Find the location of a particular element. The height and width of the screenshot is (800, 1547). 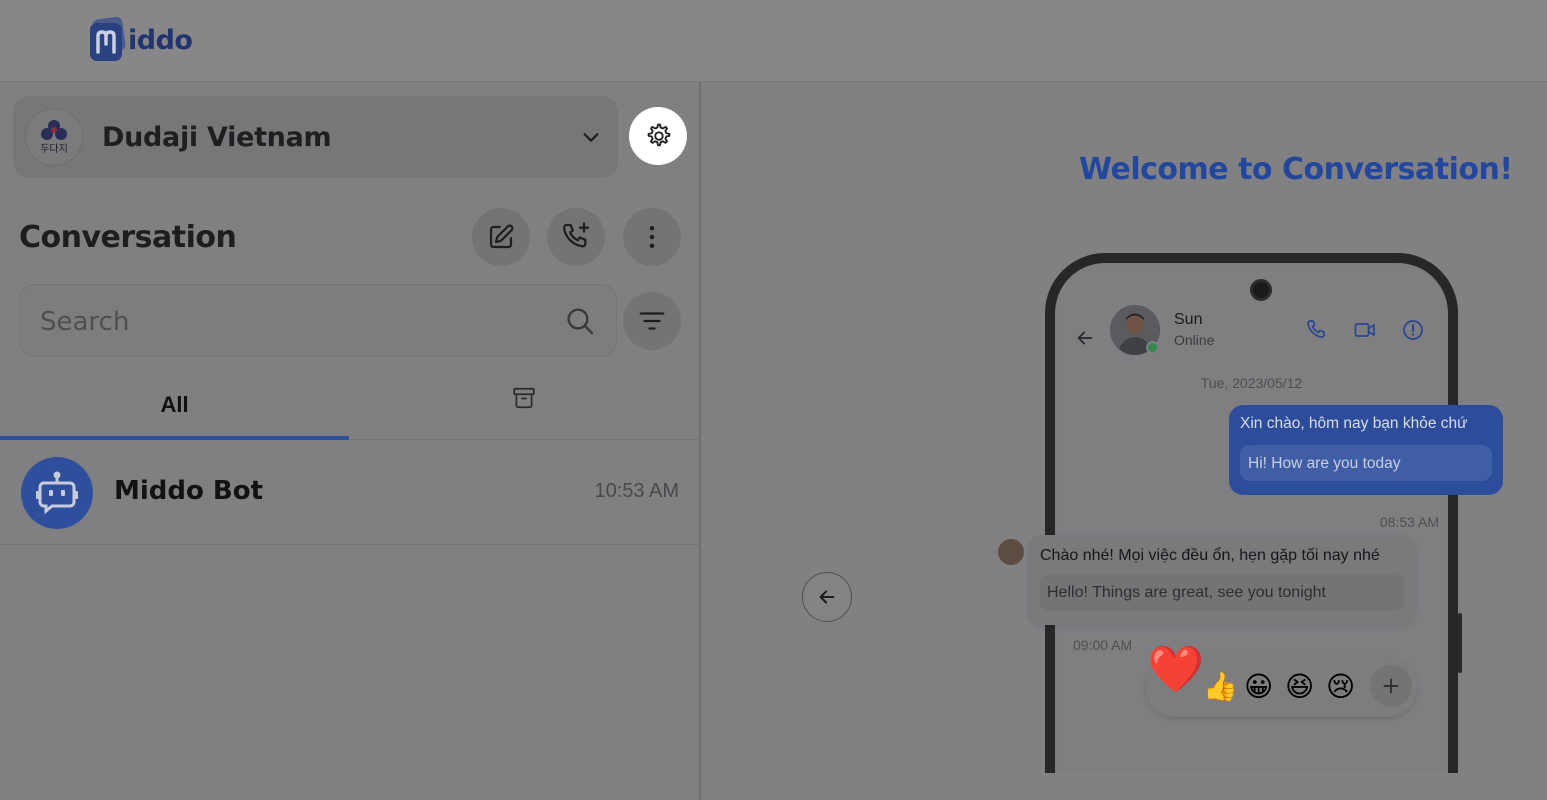

message-translation: Hello! Things are great, see you tonight is located at coordinates (1222, 593).